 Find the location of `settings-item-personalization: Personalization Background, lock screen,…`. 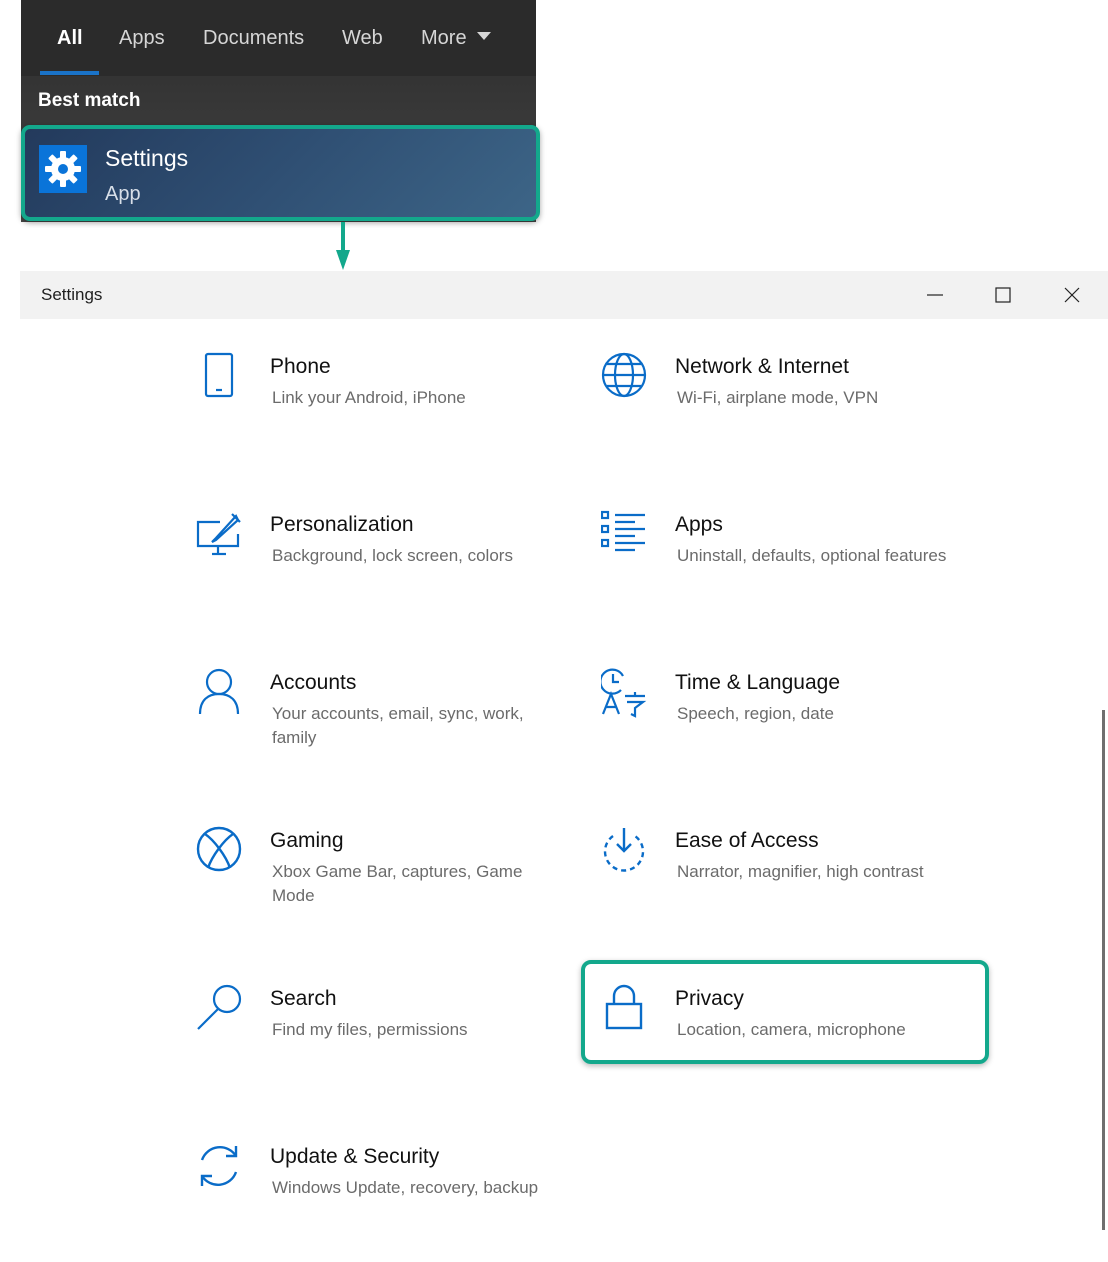

settings-item-personalization: Personalization Background, lock screen,… is located at coordinates (391, 565).